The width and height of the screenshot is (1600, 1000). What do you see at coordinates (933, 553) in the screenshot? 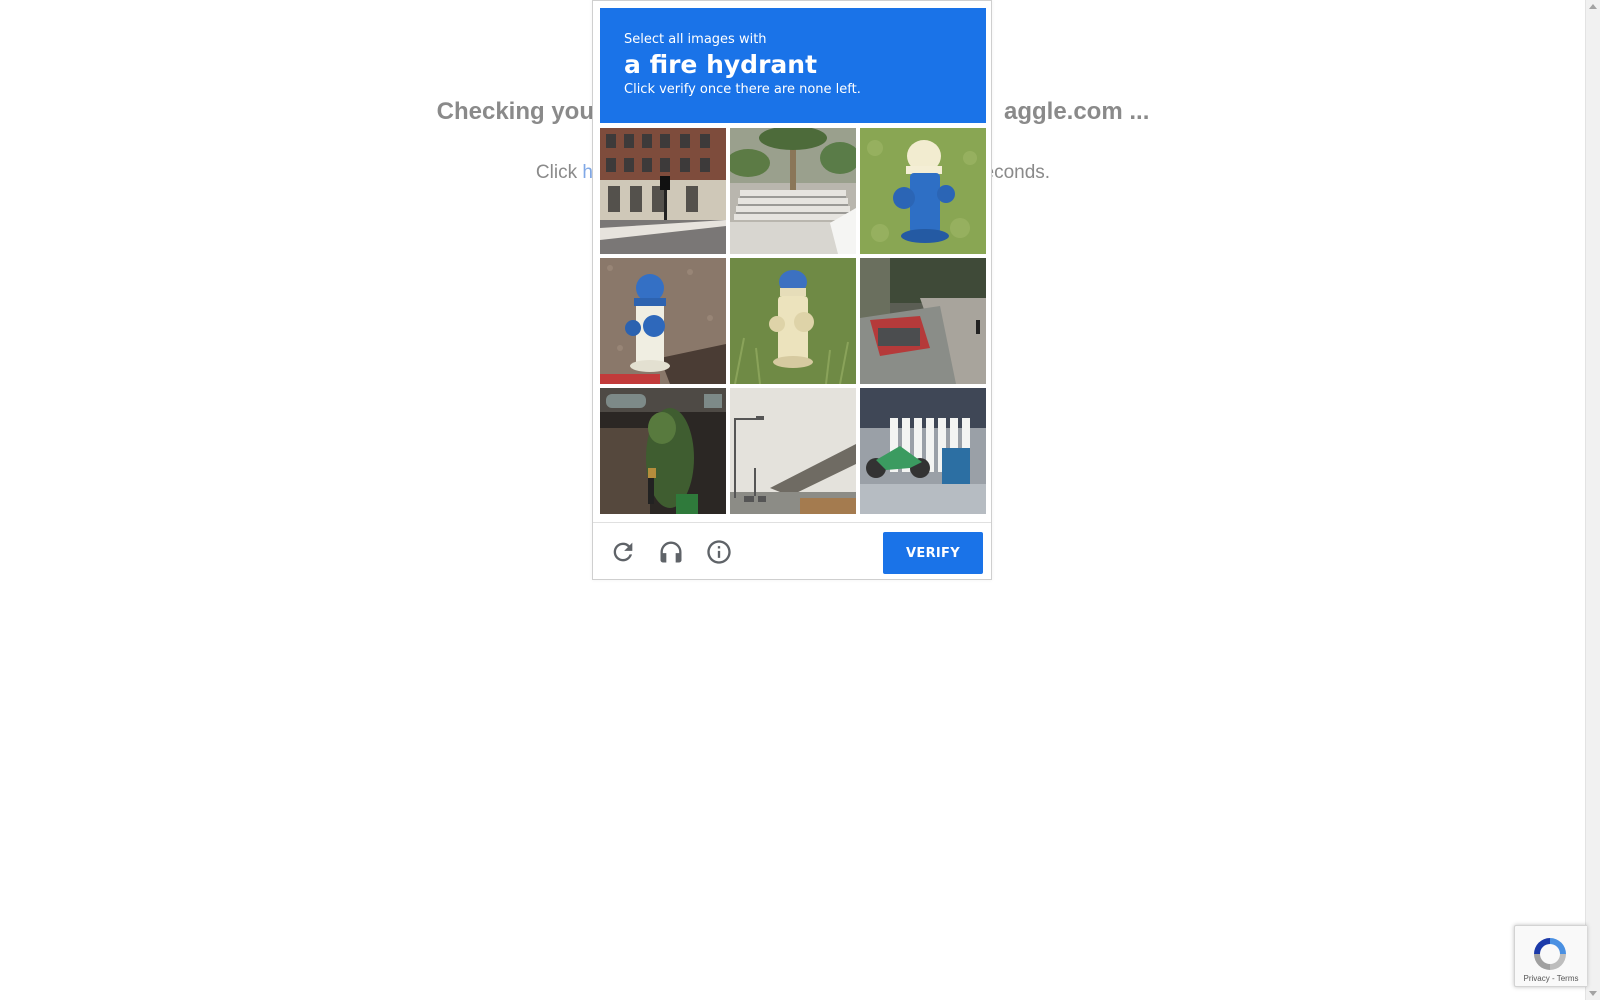
I see `verify-button: VERIFY` at bounding box center [933, 553].